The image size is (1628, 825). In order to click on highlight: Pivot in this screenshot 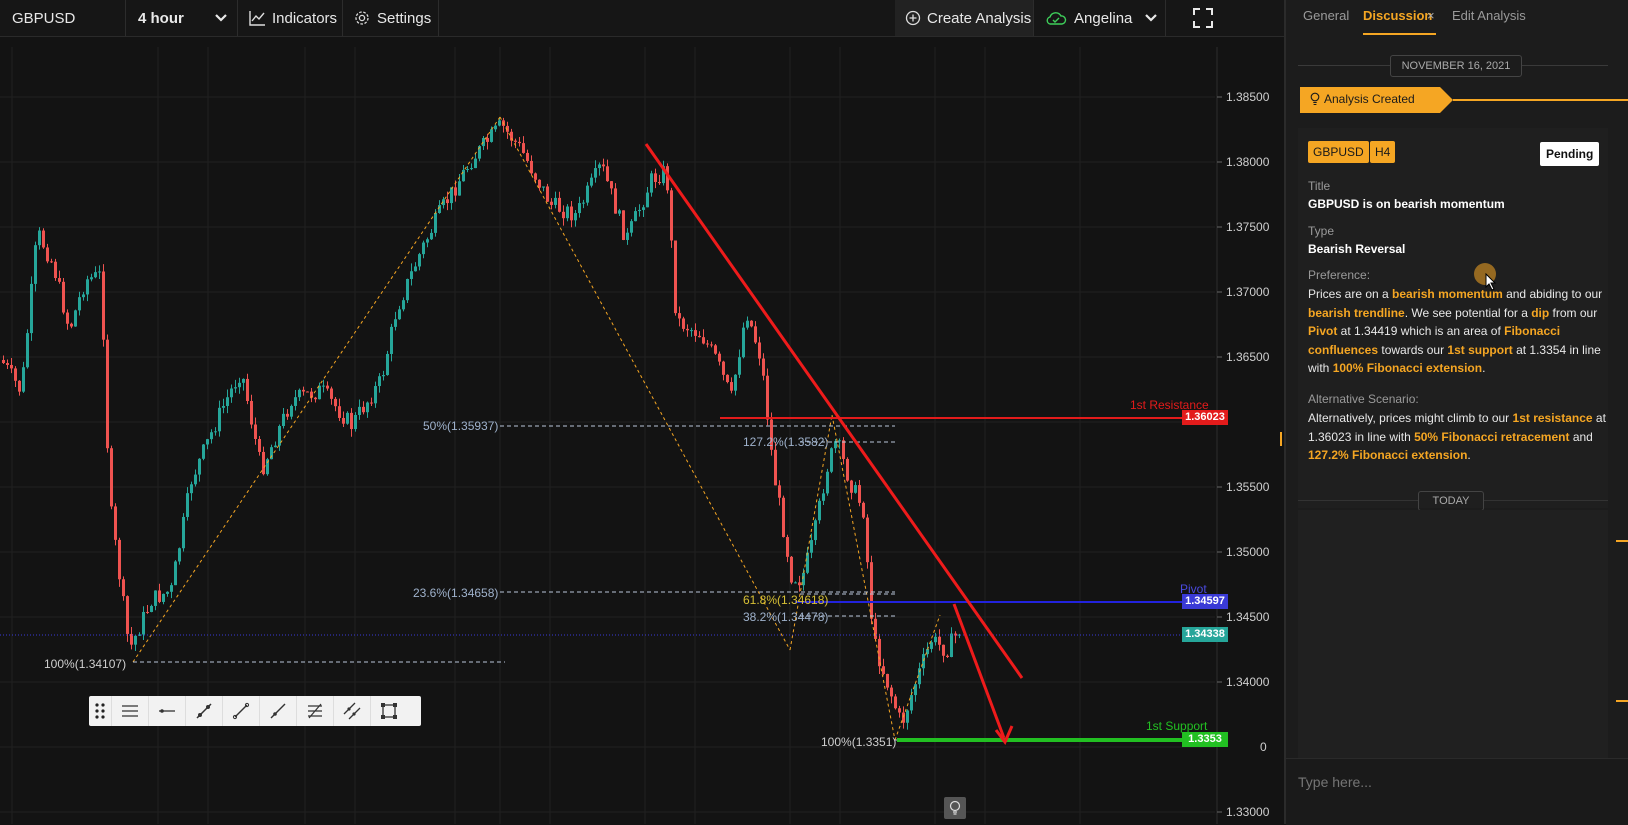, I will do `click(1323, 331)`.